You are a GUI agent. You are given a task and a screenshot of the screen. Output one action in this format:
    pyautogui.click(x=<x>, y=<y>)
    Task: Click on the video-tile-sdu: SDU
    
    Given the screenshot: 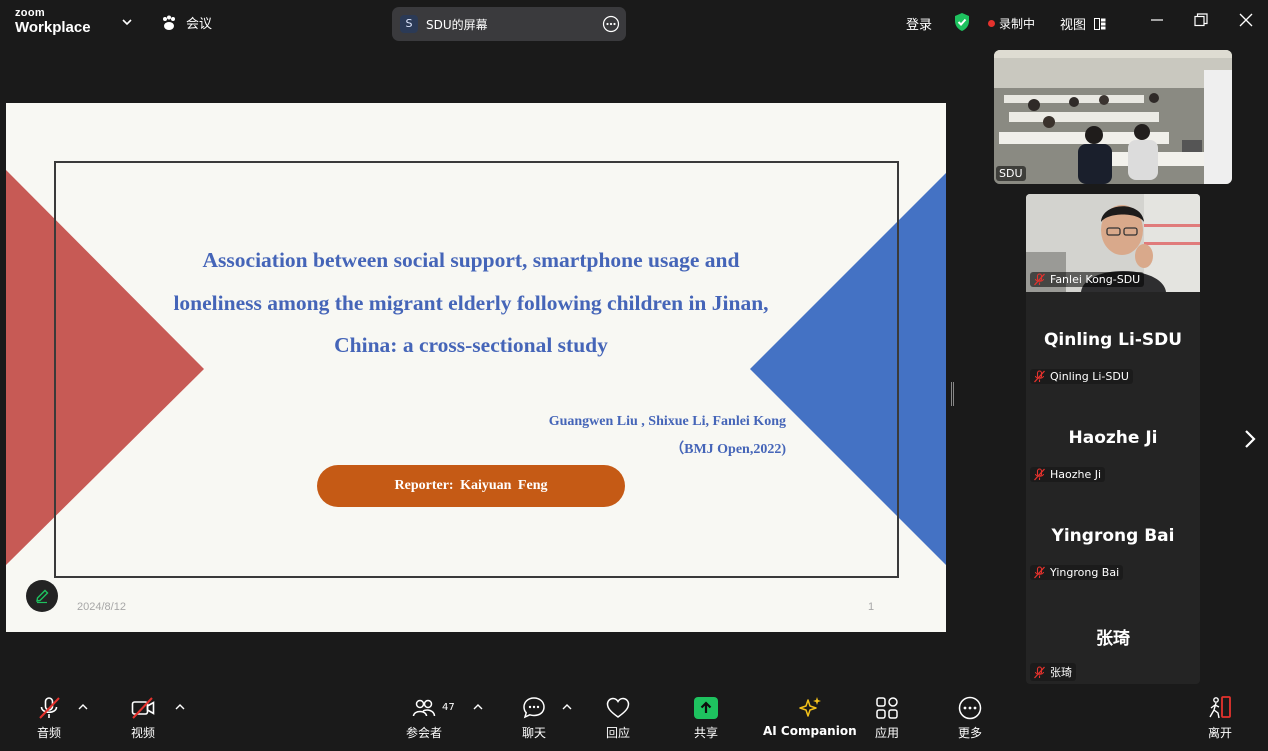 What is the action you would take?
    pyautogui.click(x=1113, y=117)
    